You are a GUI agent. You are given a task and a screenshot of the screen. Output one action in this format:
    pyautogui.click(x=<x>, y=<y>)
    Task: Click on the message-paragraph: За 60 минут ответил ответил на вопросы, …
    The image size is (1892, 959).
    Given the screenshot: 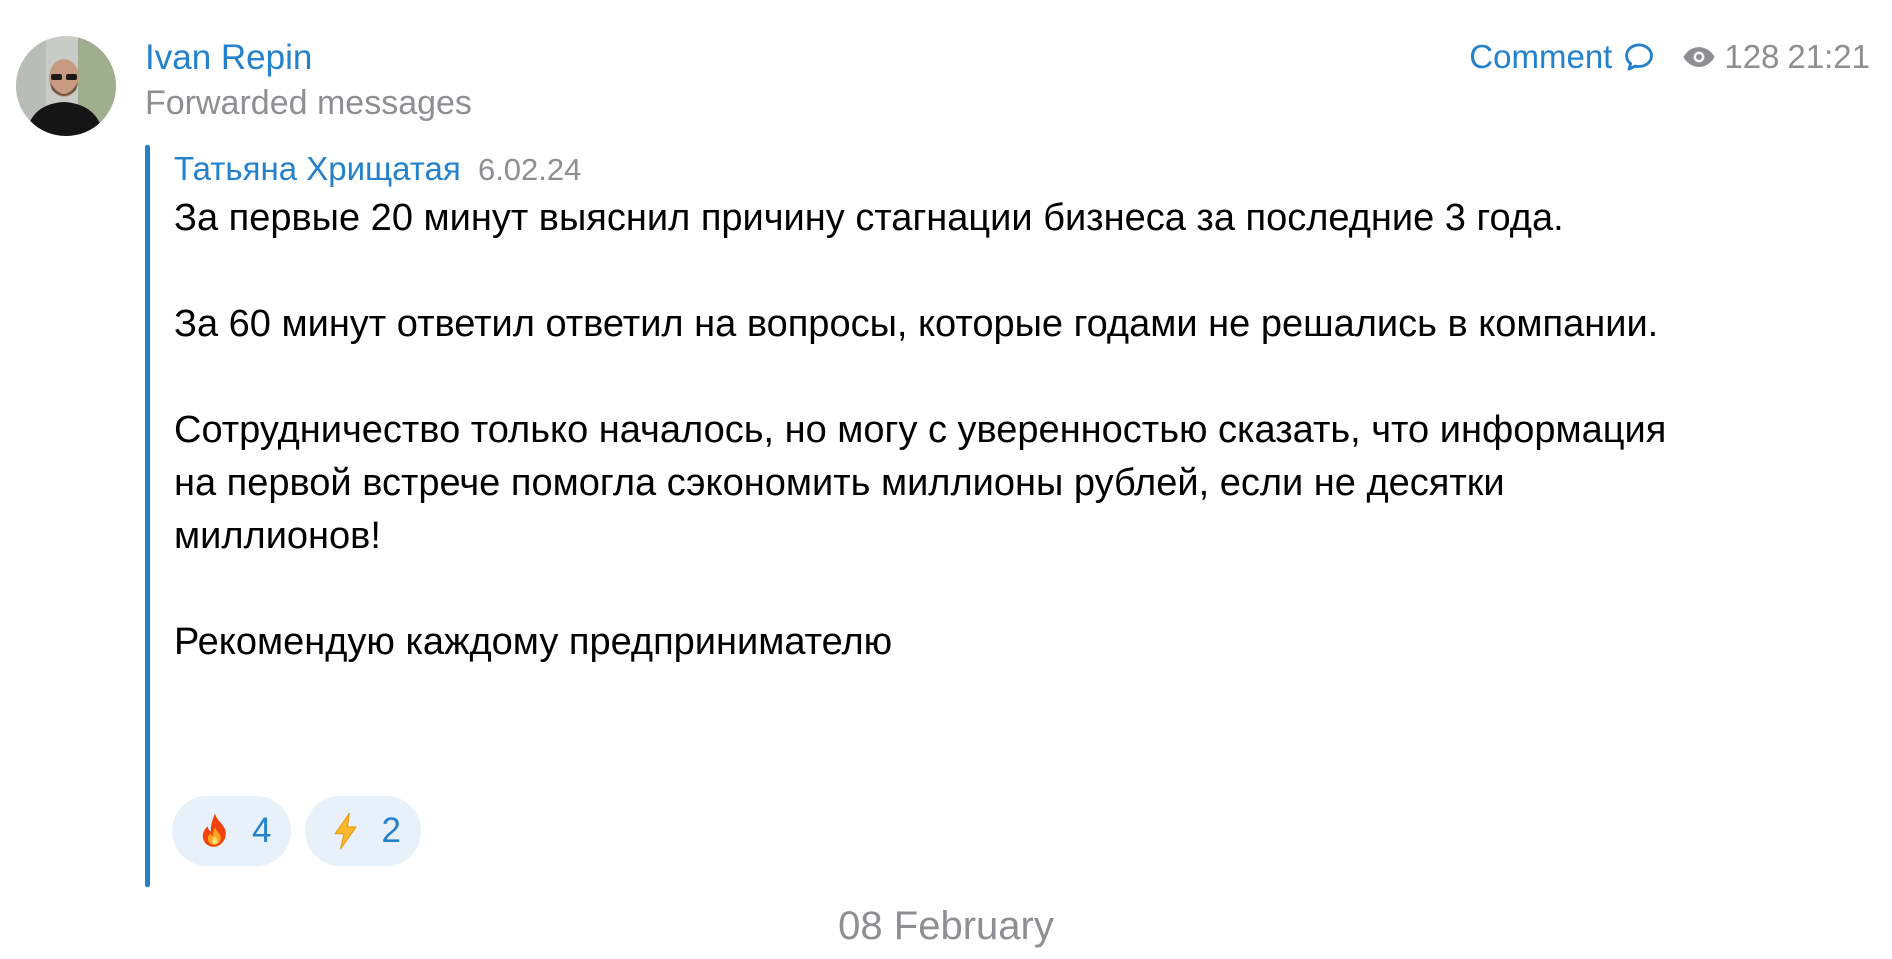 What is the action you would take?
    pyautogui.click(x=916, y=324)
    